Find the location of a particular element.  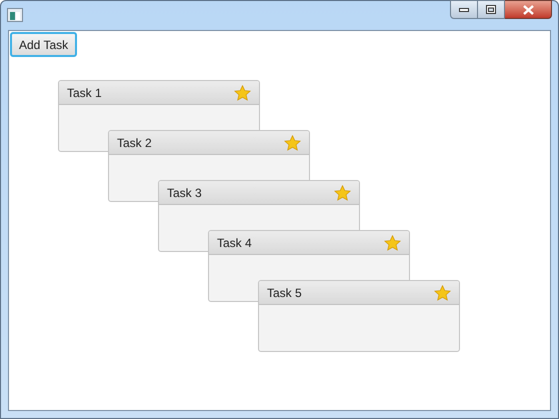

task-title: Task 4 is located at coordinates (234, 243).